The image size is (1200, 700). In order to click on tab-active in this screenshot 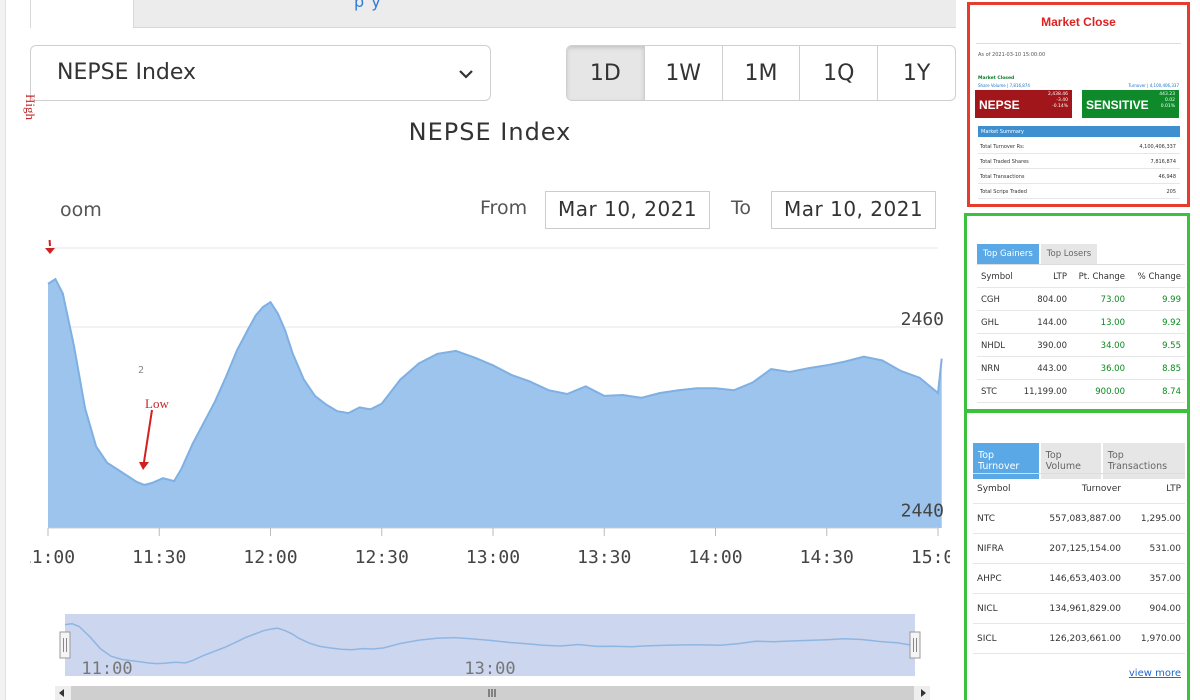, I will do `click(82, 14)`.